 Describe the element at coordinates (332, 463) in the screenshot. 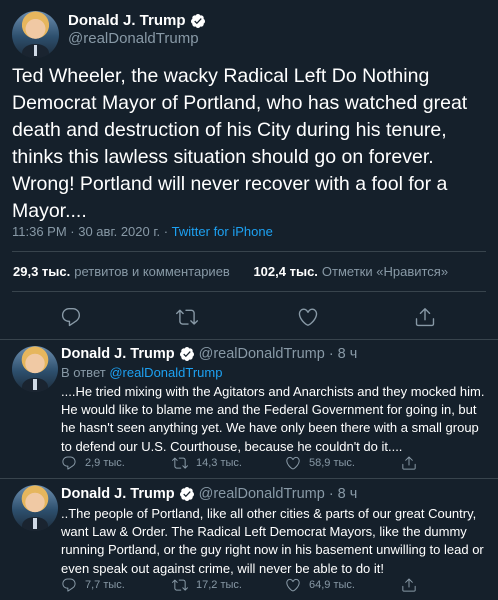

I see `like-count: 58,9 тыс.` at that location.